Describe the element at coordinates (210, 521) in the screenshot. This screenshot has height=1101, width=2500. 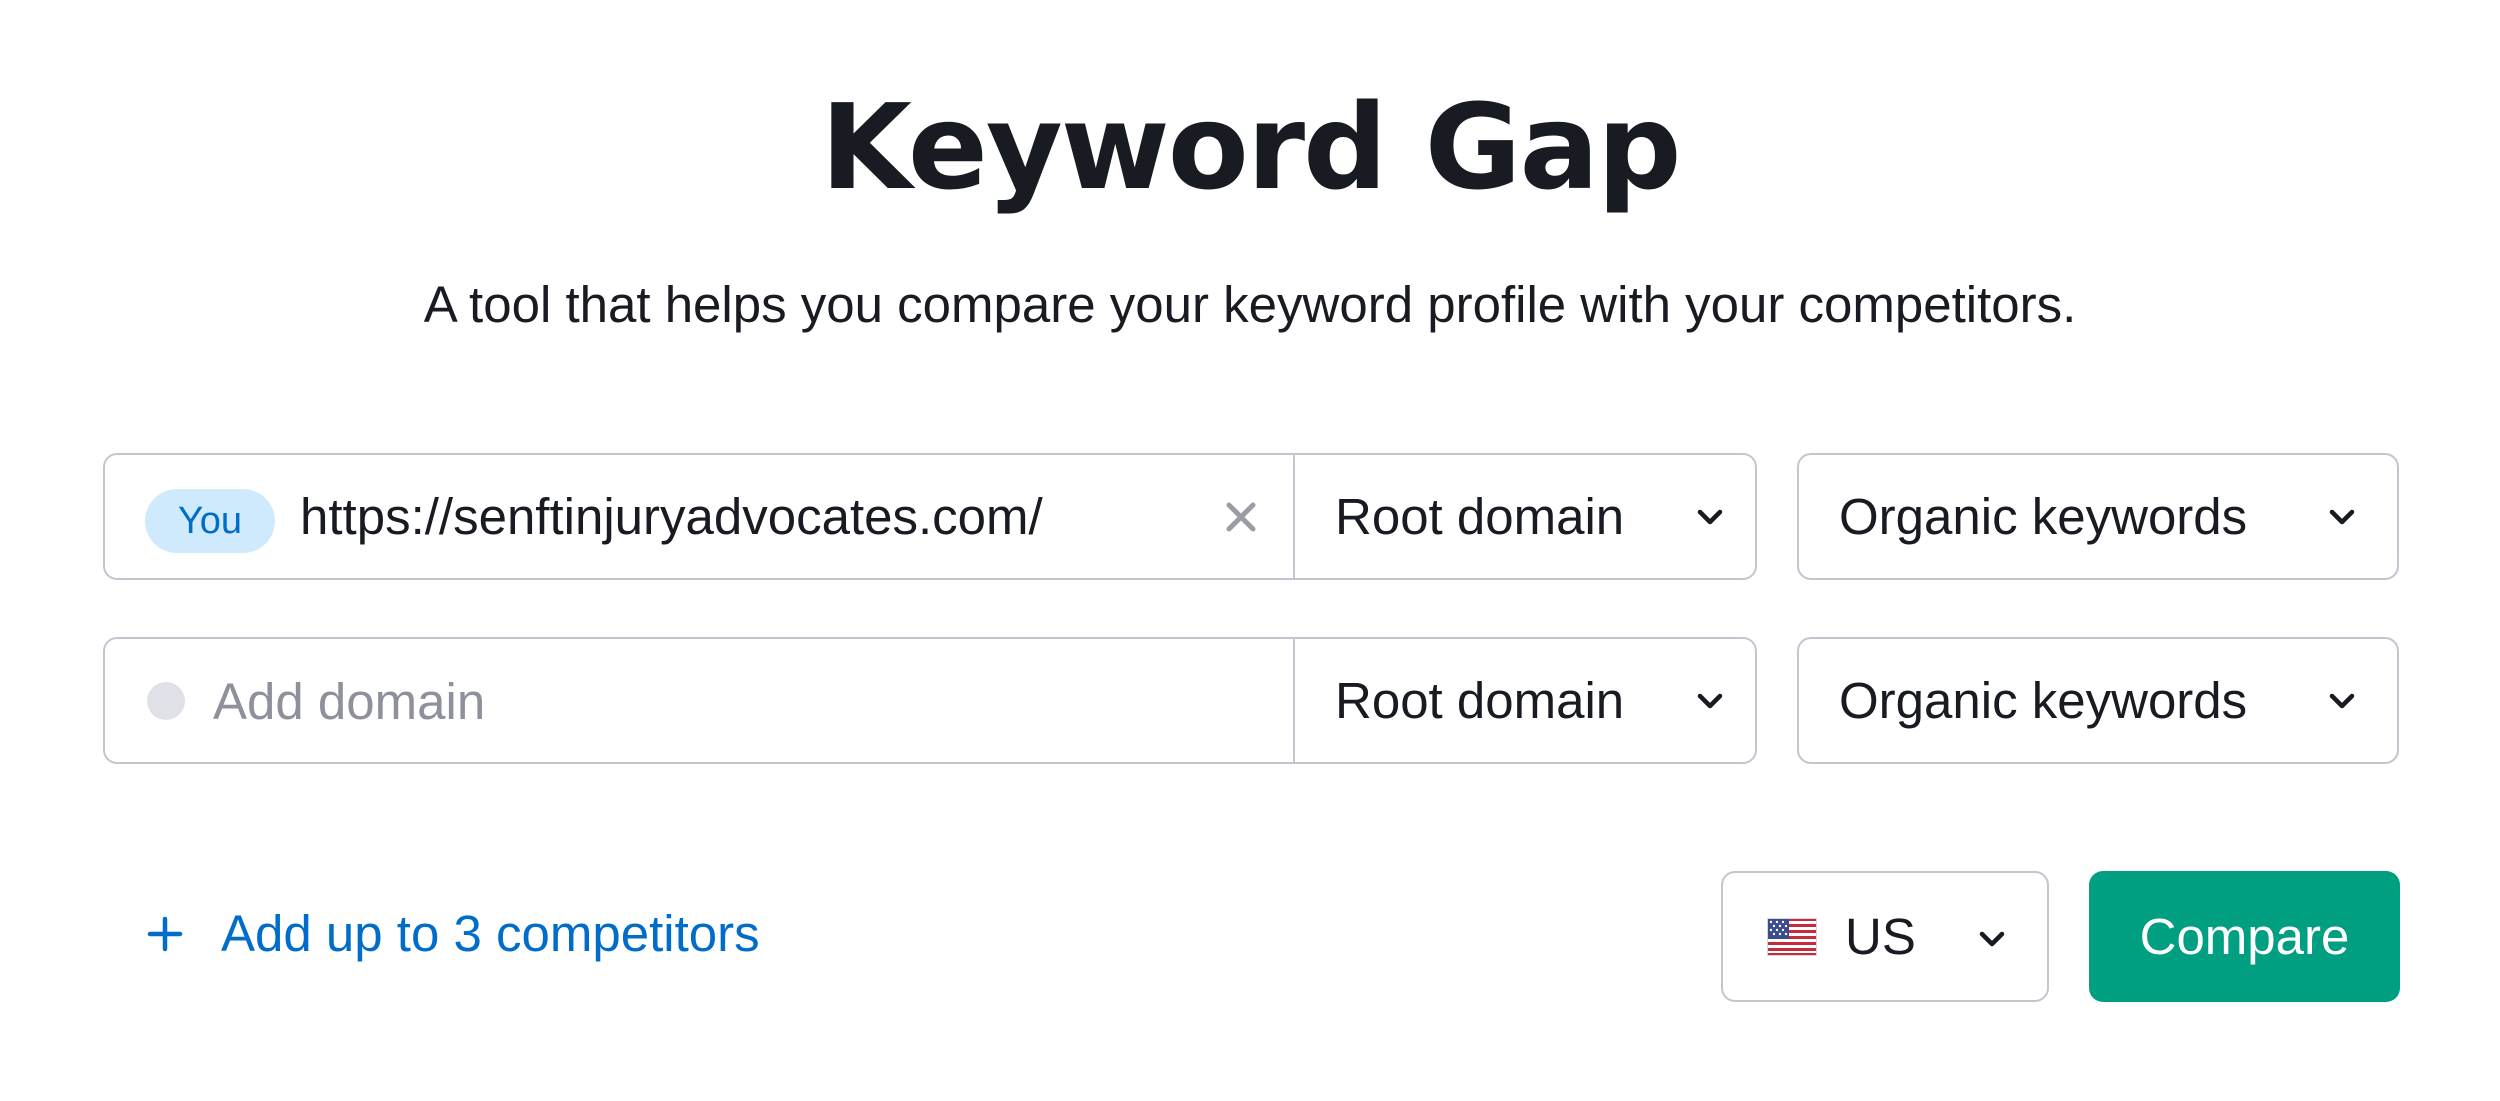
I see `you-badge: You` at that location.